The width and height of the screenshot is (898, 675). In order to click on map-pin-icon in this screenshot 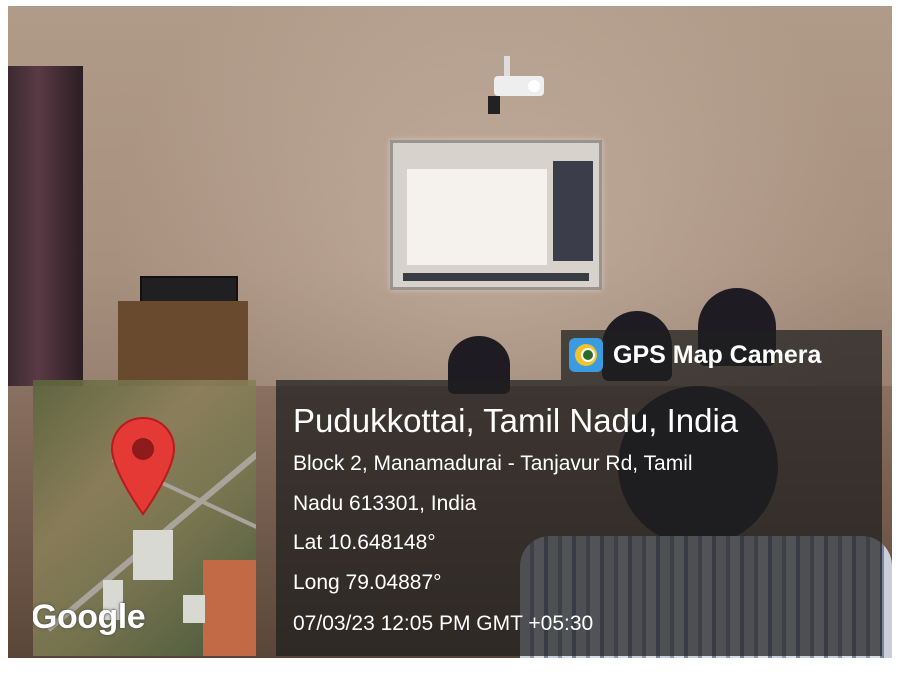, I will do `click(143, 466)`.